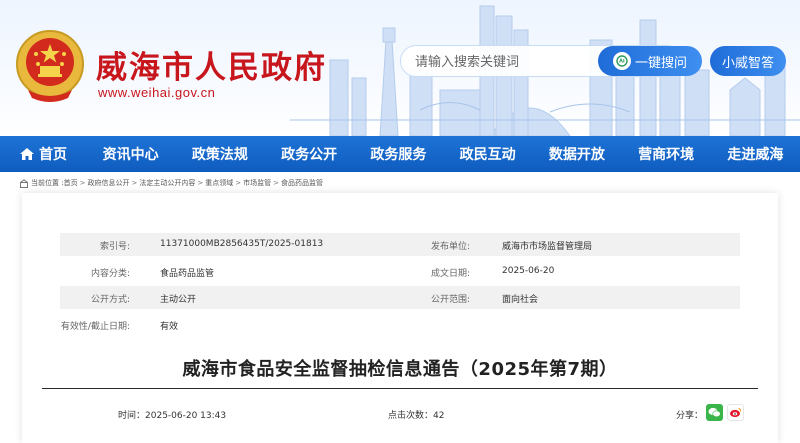  What do you see at coordinates (95, 327) in the screenshot?
I see `validity-label: 有效性/截止日期:` at bounding box center [95, 327].